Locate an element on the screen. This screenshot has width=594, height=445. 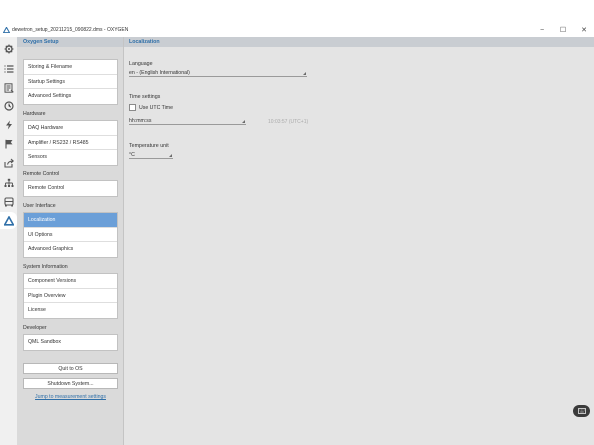
language-select: en - (English International) is located at coordinates (218, 73).